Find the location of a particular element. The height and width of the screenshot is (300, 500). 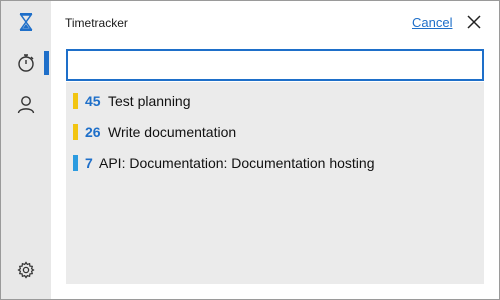

stopwatch-icon is located at coordinates (26, 63).